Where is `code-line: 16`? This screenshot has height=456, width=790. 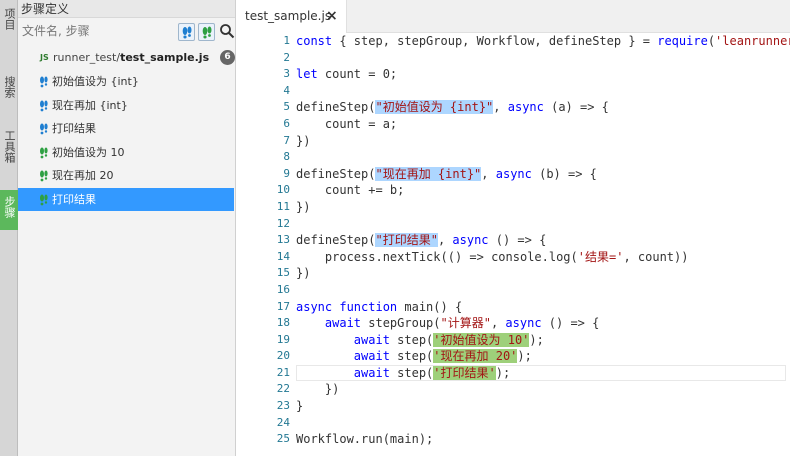
code-line: 16 is located at coordinates (283, 289).